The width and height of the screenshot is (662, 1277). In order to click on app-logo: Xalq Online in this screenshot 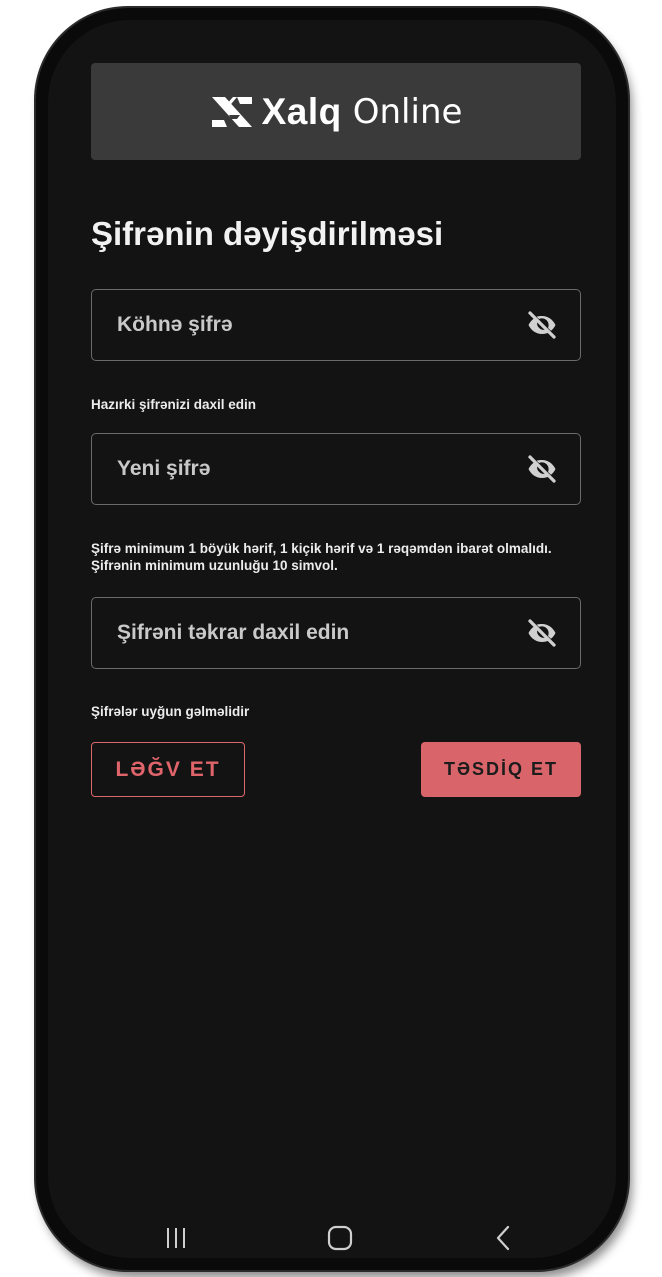, I will do `click(336, 111)`.